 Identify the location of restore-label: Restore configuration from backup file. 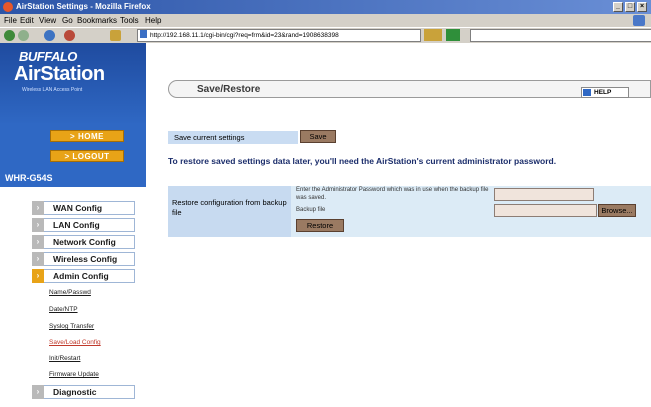
(229, 211).